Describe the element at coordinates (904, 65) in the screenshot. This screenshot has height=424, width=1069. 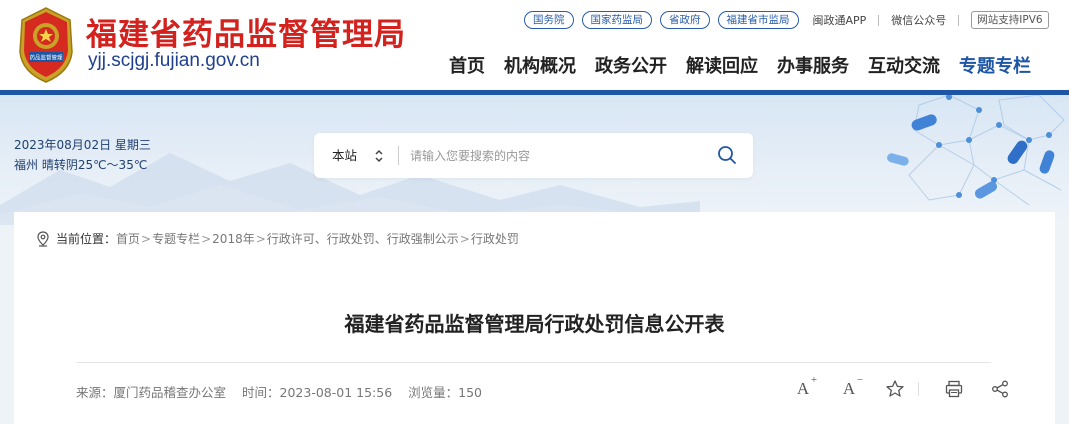
I see `nav-interaction: 互动交流` at that location.